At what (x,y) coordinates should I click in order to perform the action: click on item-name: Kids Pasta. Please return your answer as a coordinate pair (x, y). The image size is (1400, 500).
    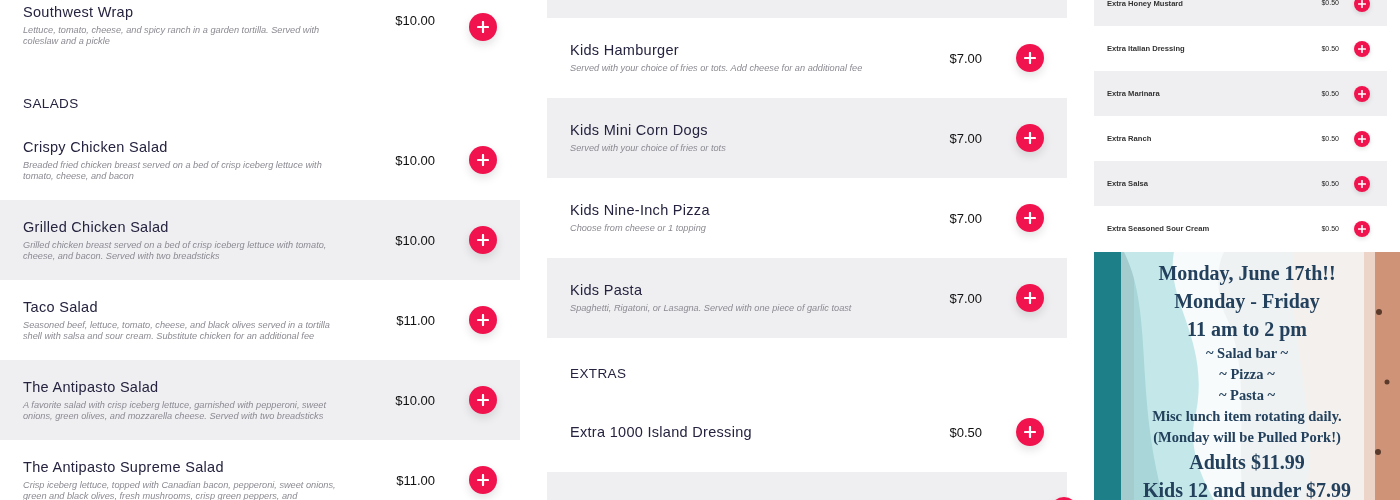
    Looking at the image, I should click on (607, 290).